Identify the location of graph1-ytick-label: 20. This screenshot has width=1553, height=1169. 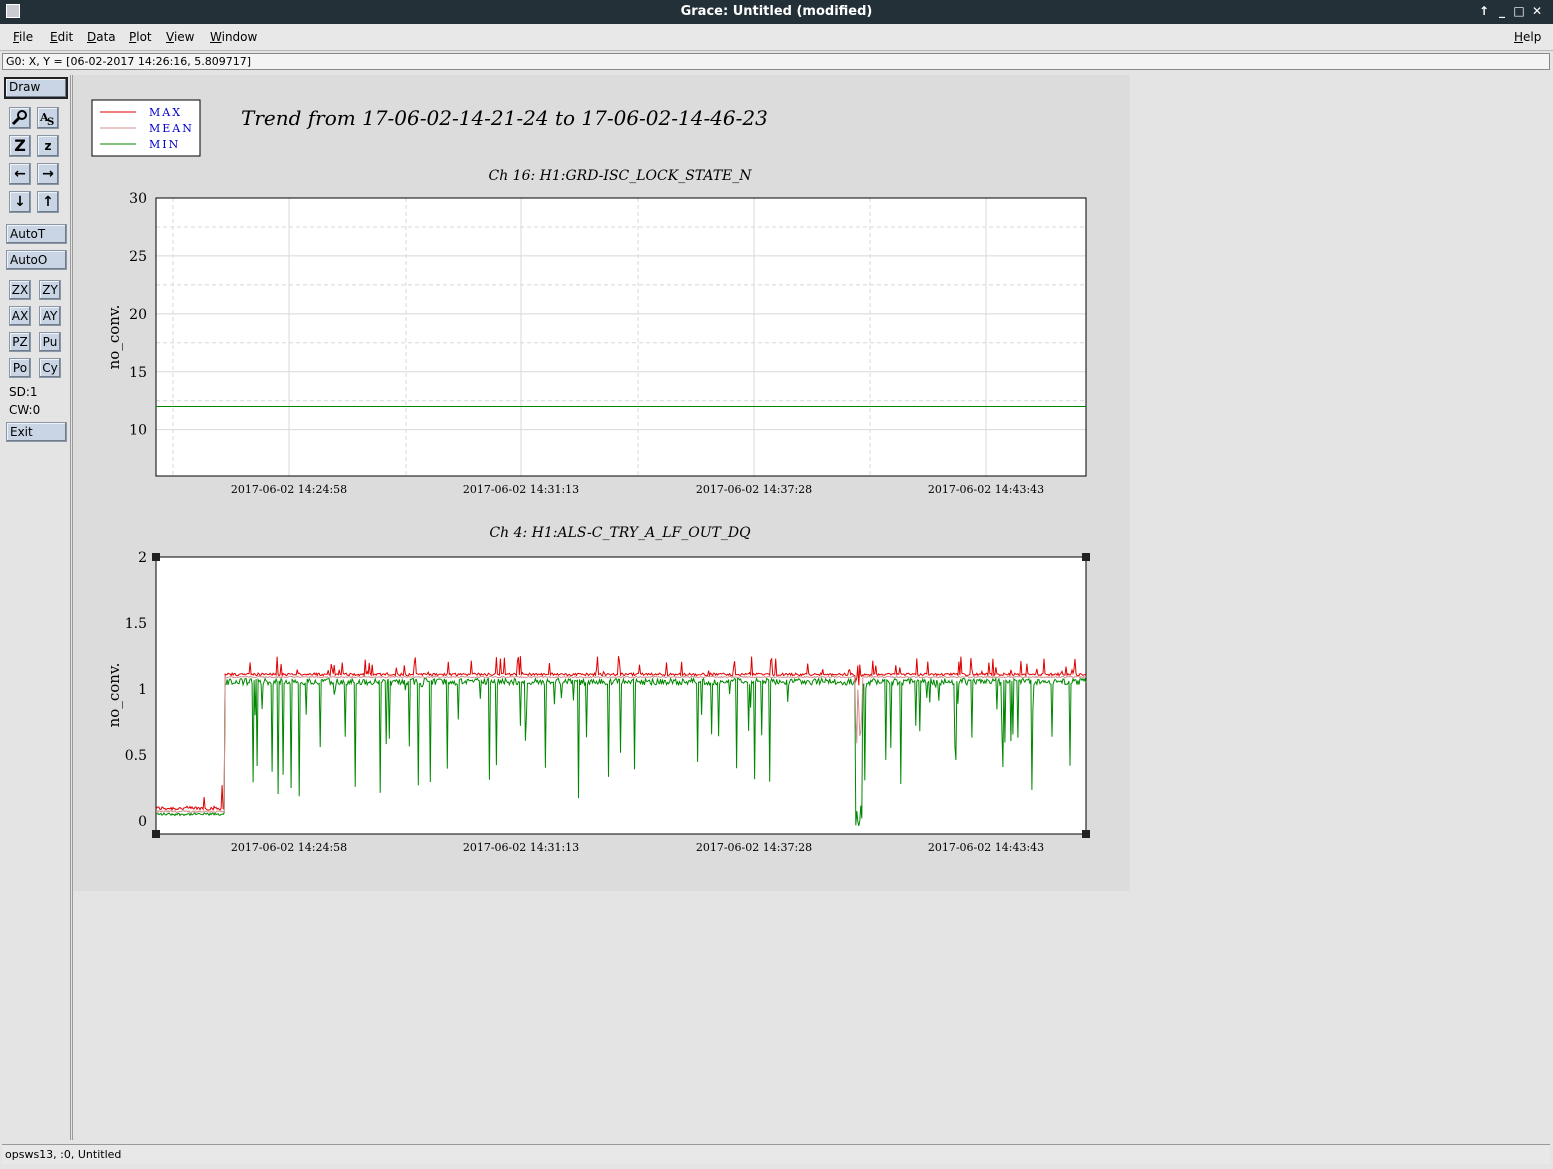
(138, 315).